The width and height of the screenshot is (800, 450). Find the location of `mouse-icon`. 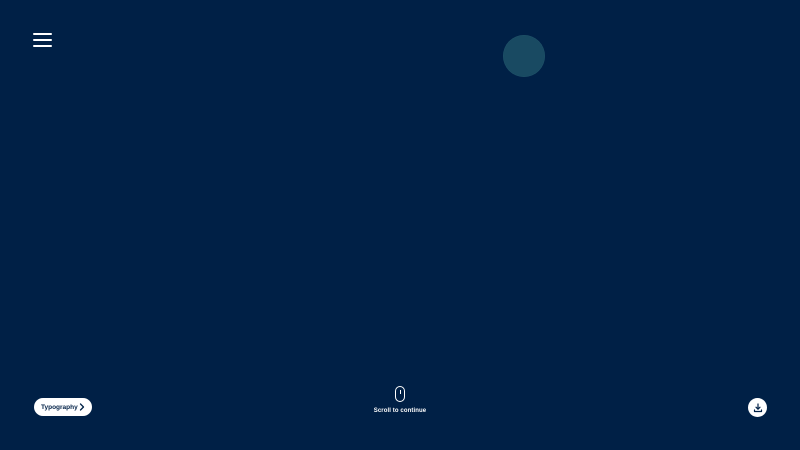

mouse-icon is located at coordinates (400, 394).